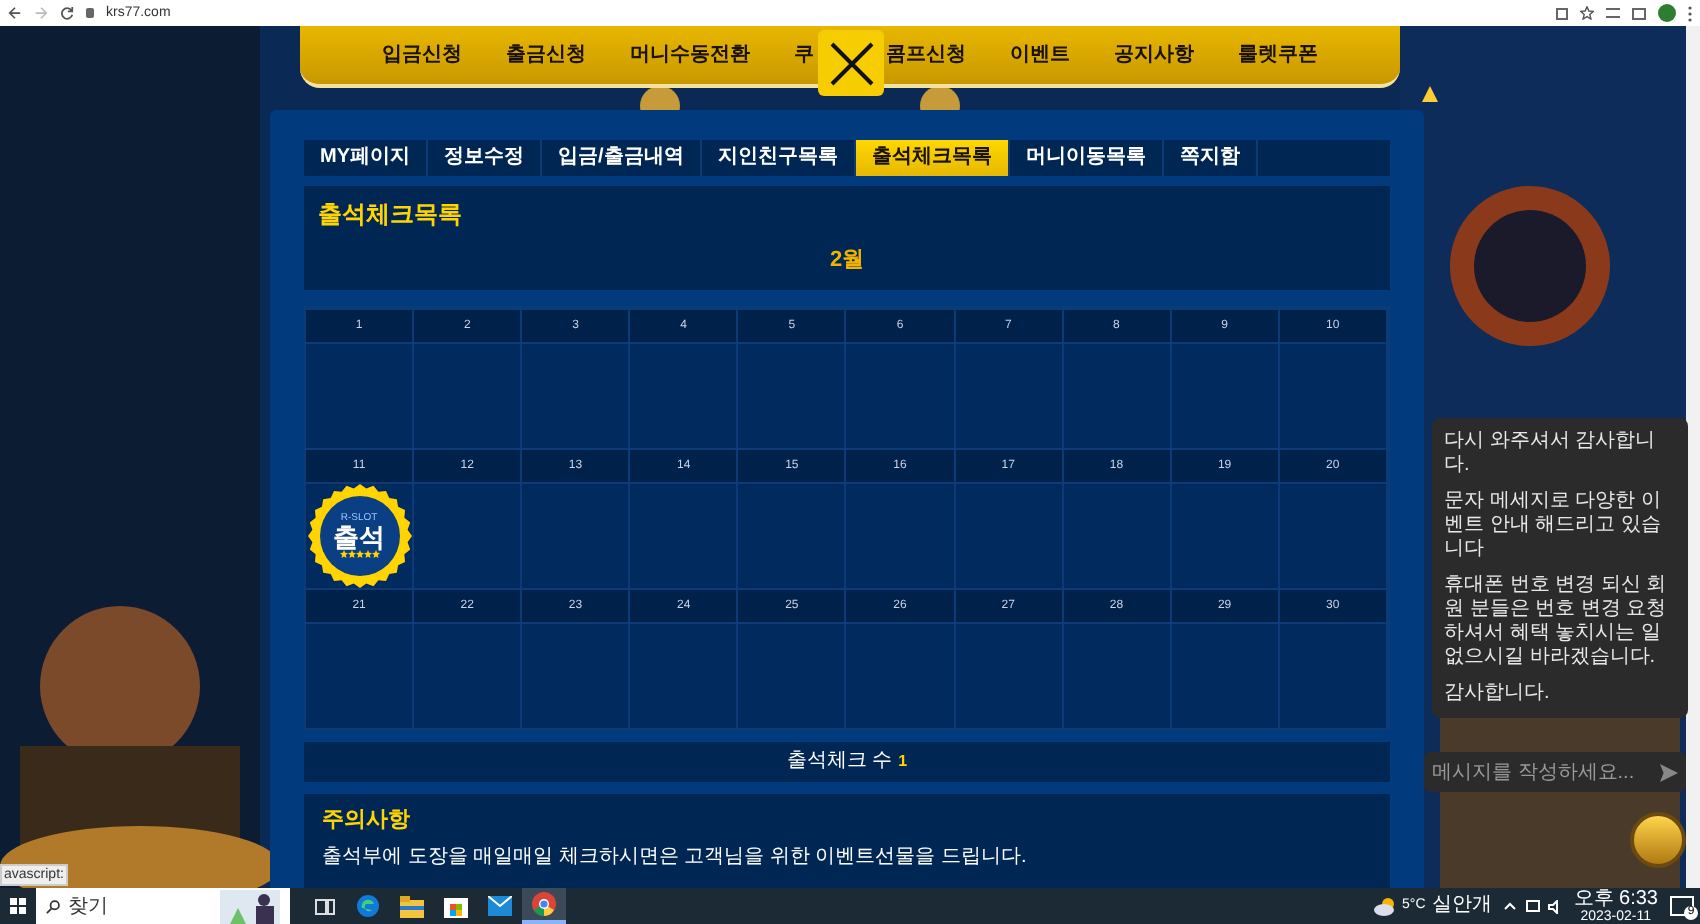  What do you see at coordinates (1615, 899) in the screenshot?
I see `clock-time: 오후 6:33` at bounding box center [1615, 899].